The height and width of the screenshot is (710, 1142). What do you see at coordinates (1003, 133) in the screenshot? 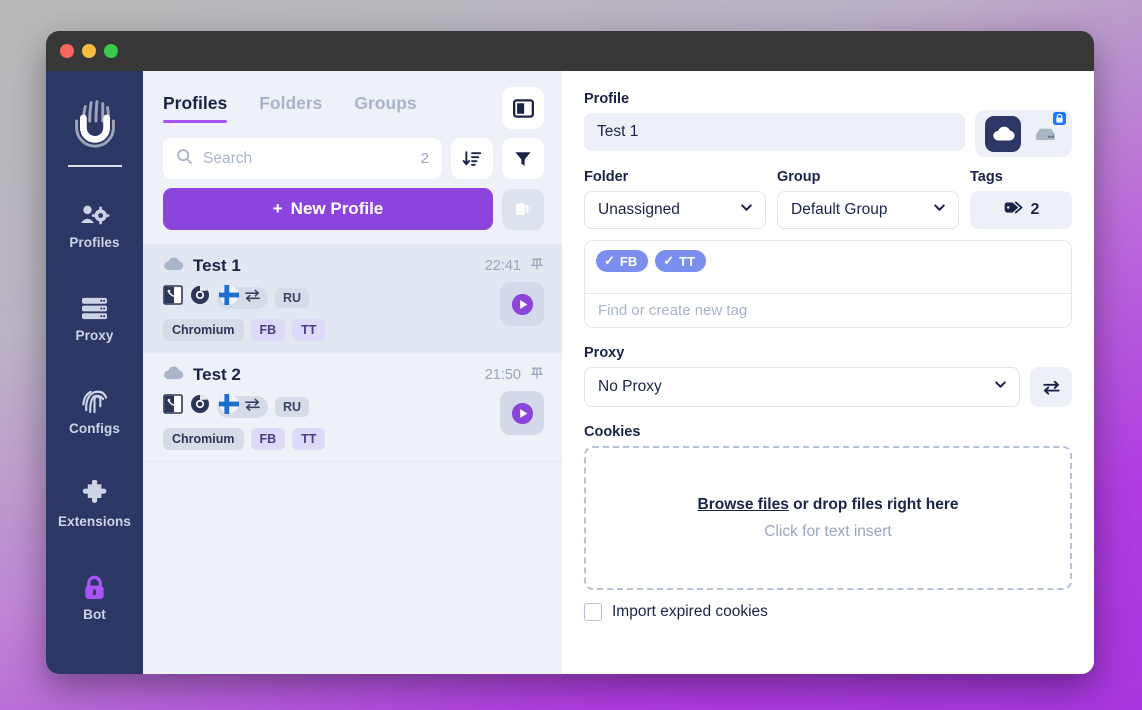
I see `cloud-storage-button` at bounding box center [1003, 133].